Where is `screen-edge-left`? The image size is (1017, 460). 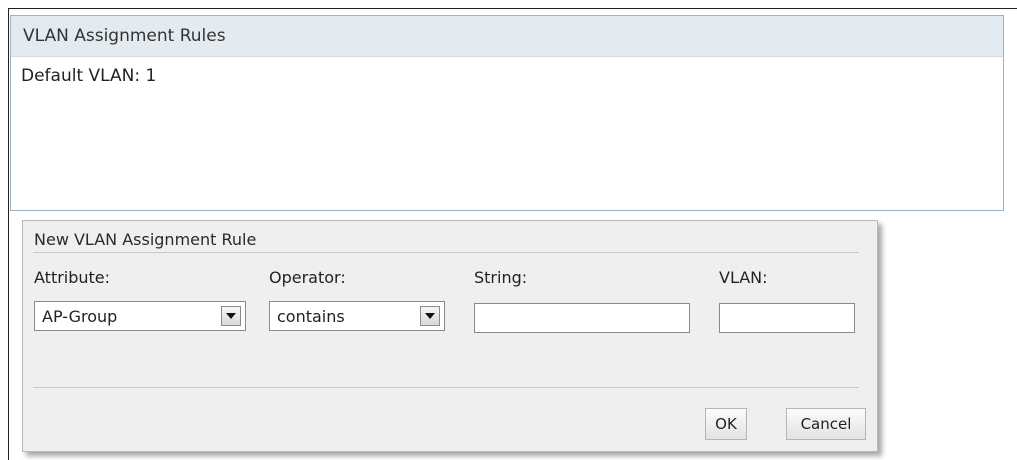 screen-edge-left is located at coordinates (8, 234).